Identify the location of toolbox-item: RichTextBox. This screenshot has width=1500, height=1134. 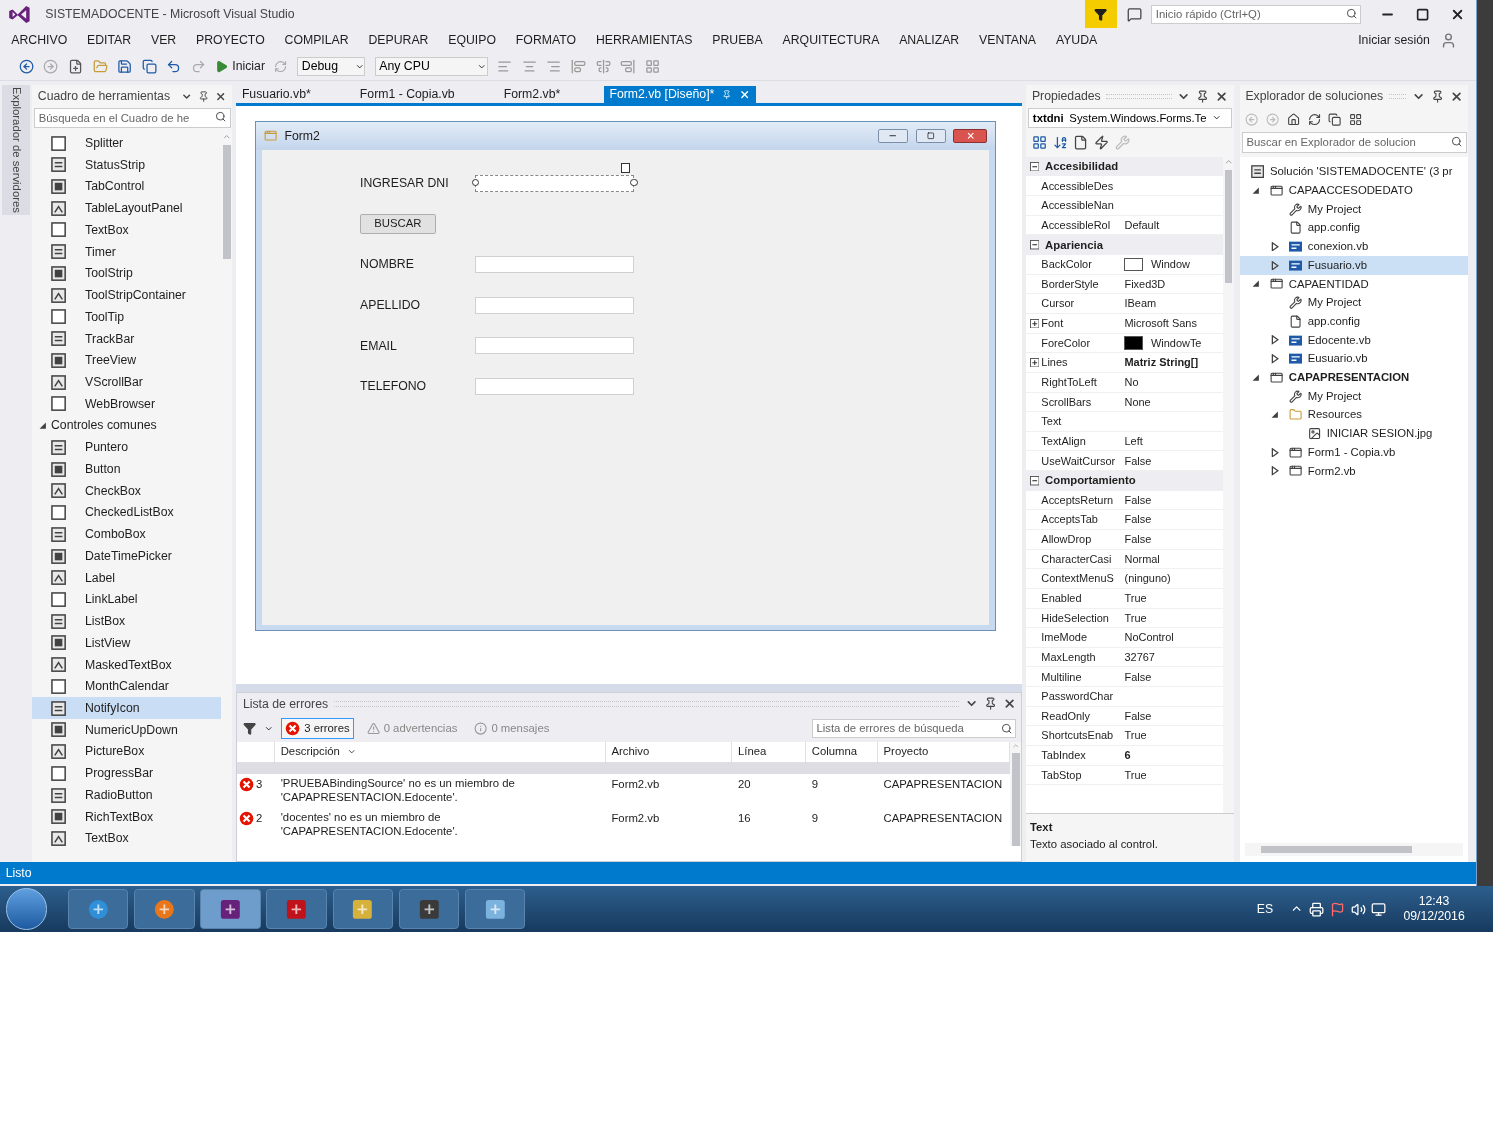
(127, 817).